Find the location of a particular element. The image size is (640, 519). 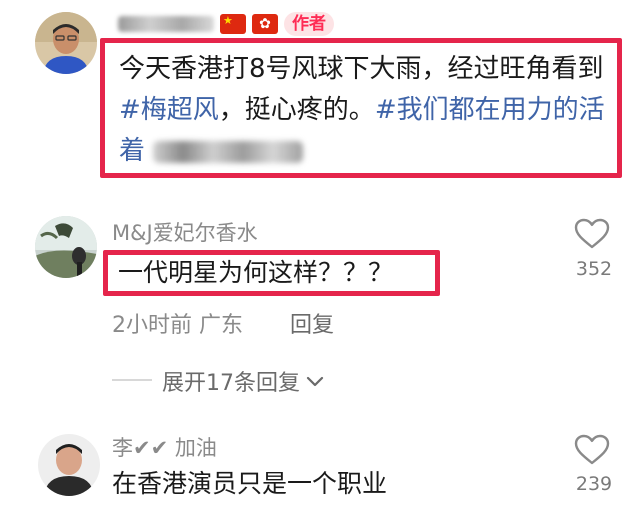

comment-username: 李✔✔ 加油 is located at coordinates (164, 447).